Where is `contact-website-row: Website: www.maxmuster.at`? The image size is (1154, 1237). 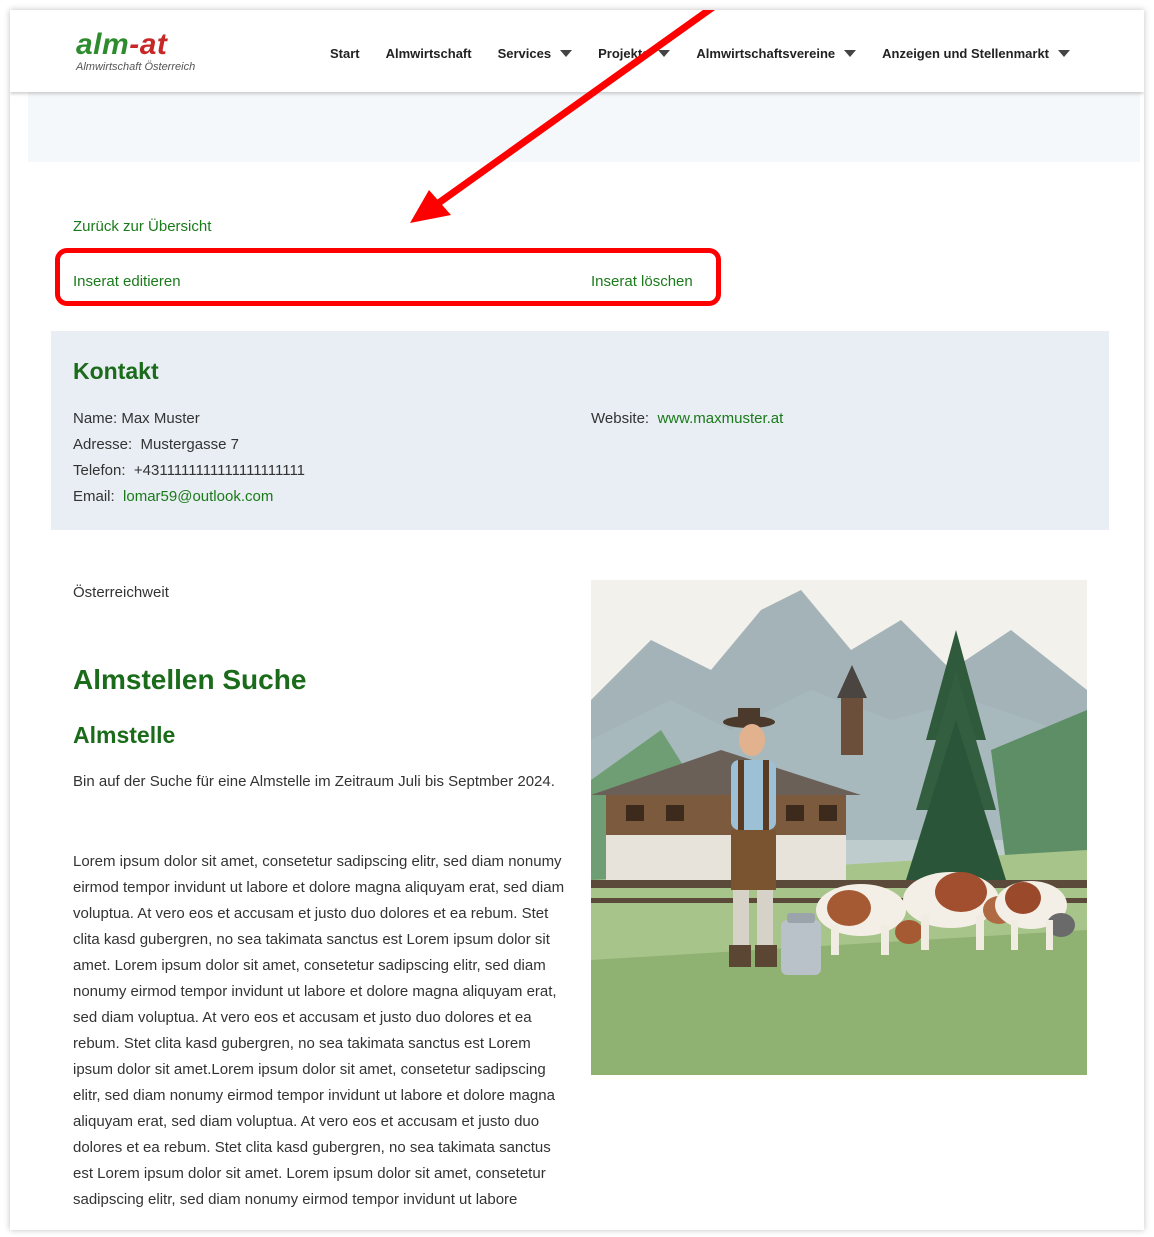 contact-website-row: Website: www.maxmuster.at is located at coordinates (687, 418).